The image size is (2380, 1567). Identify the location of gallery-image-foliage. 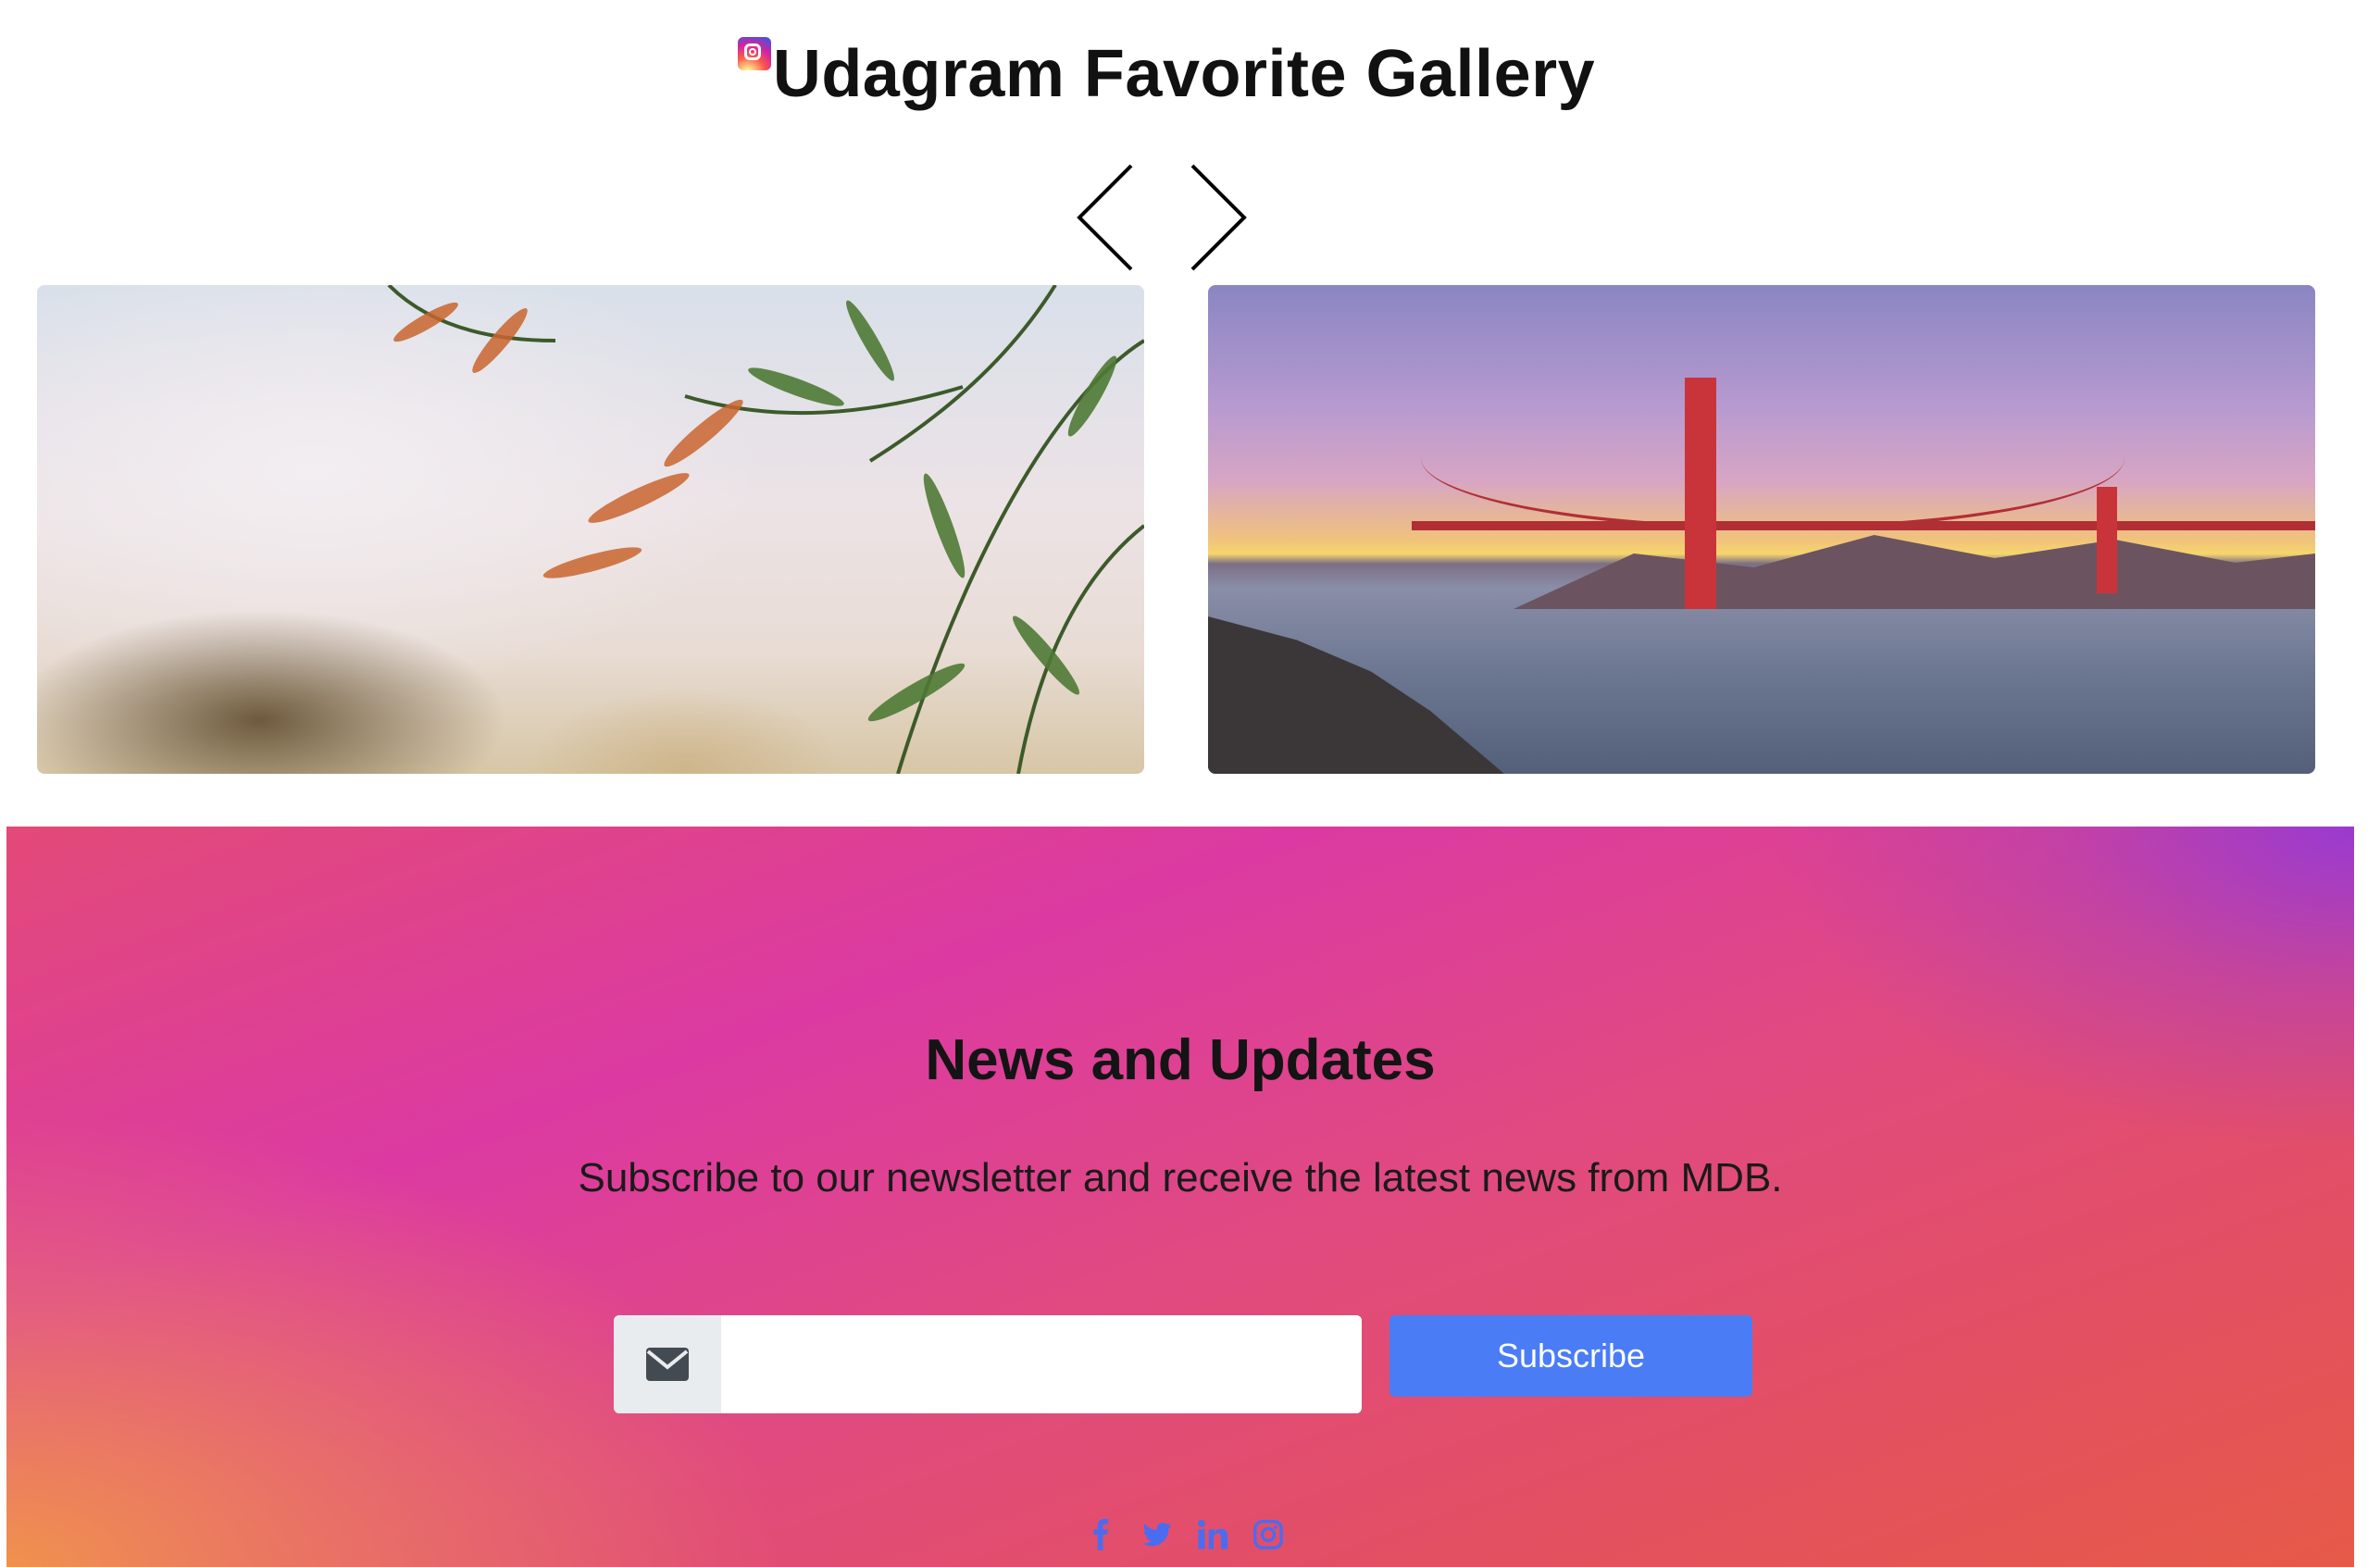
(590, 529).